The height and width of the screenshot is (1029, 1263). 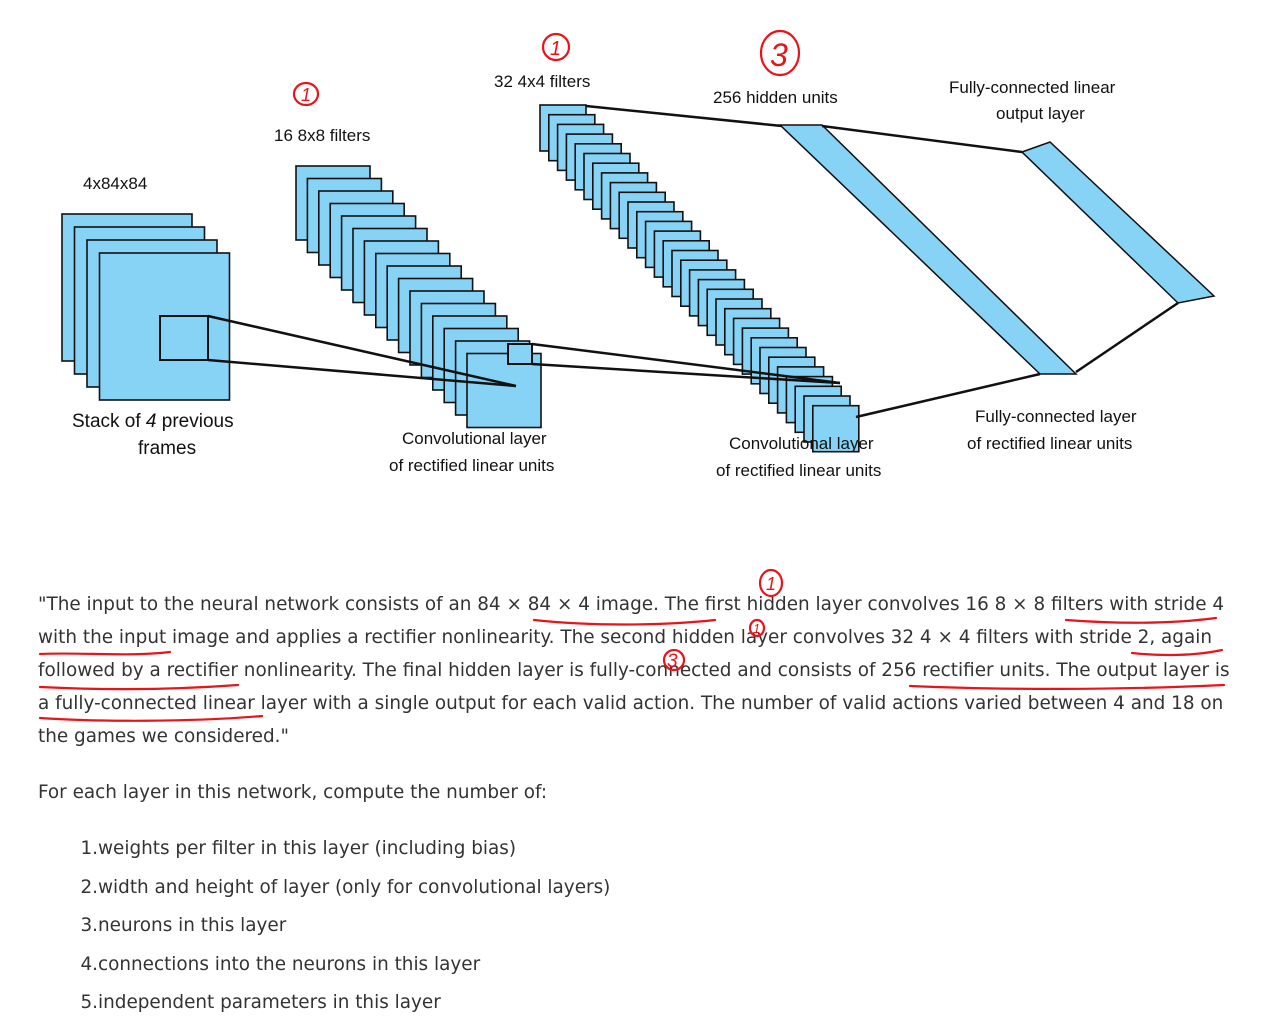 I want to click on list-item-number: 5., so click(x=89, y=1002).